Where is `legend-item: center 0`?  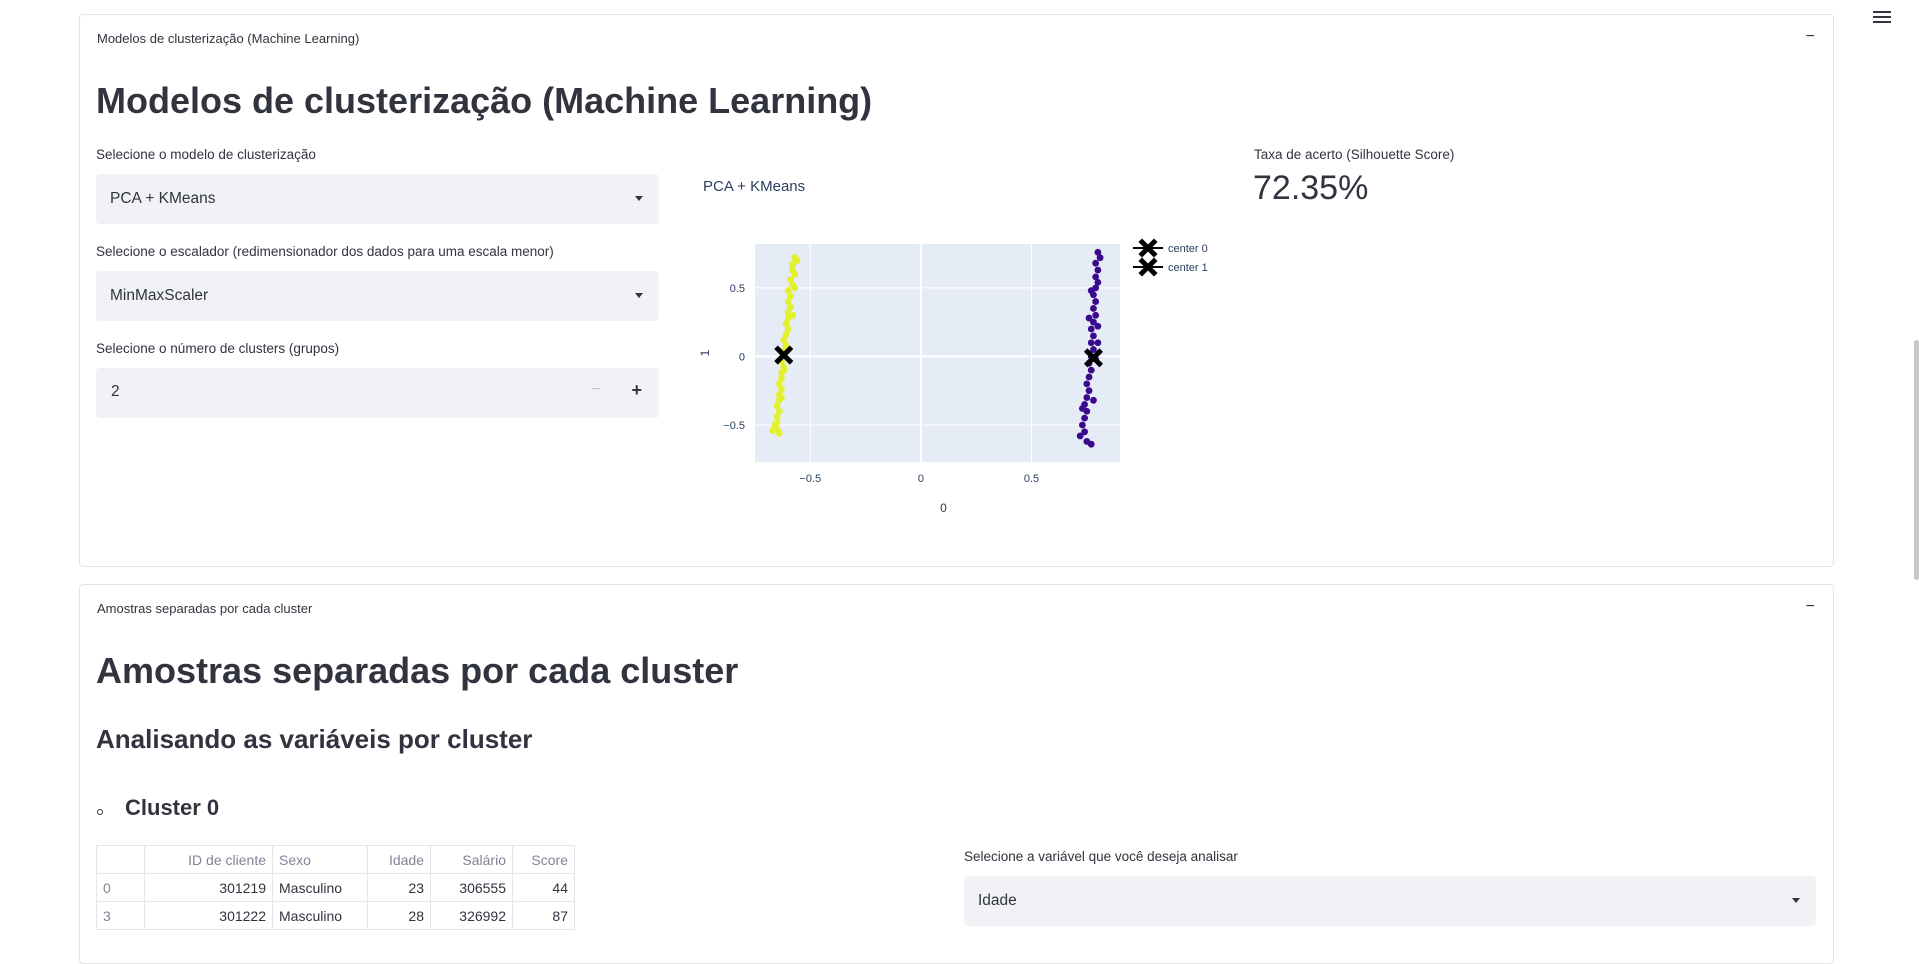
legend-item: center 0 is located at coordinates (1170, 248).